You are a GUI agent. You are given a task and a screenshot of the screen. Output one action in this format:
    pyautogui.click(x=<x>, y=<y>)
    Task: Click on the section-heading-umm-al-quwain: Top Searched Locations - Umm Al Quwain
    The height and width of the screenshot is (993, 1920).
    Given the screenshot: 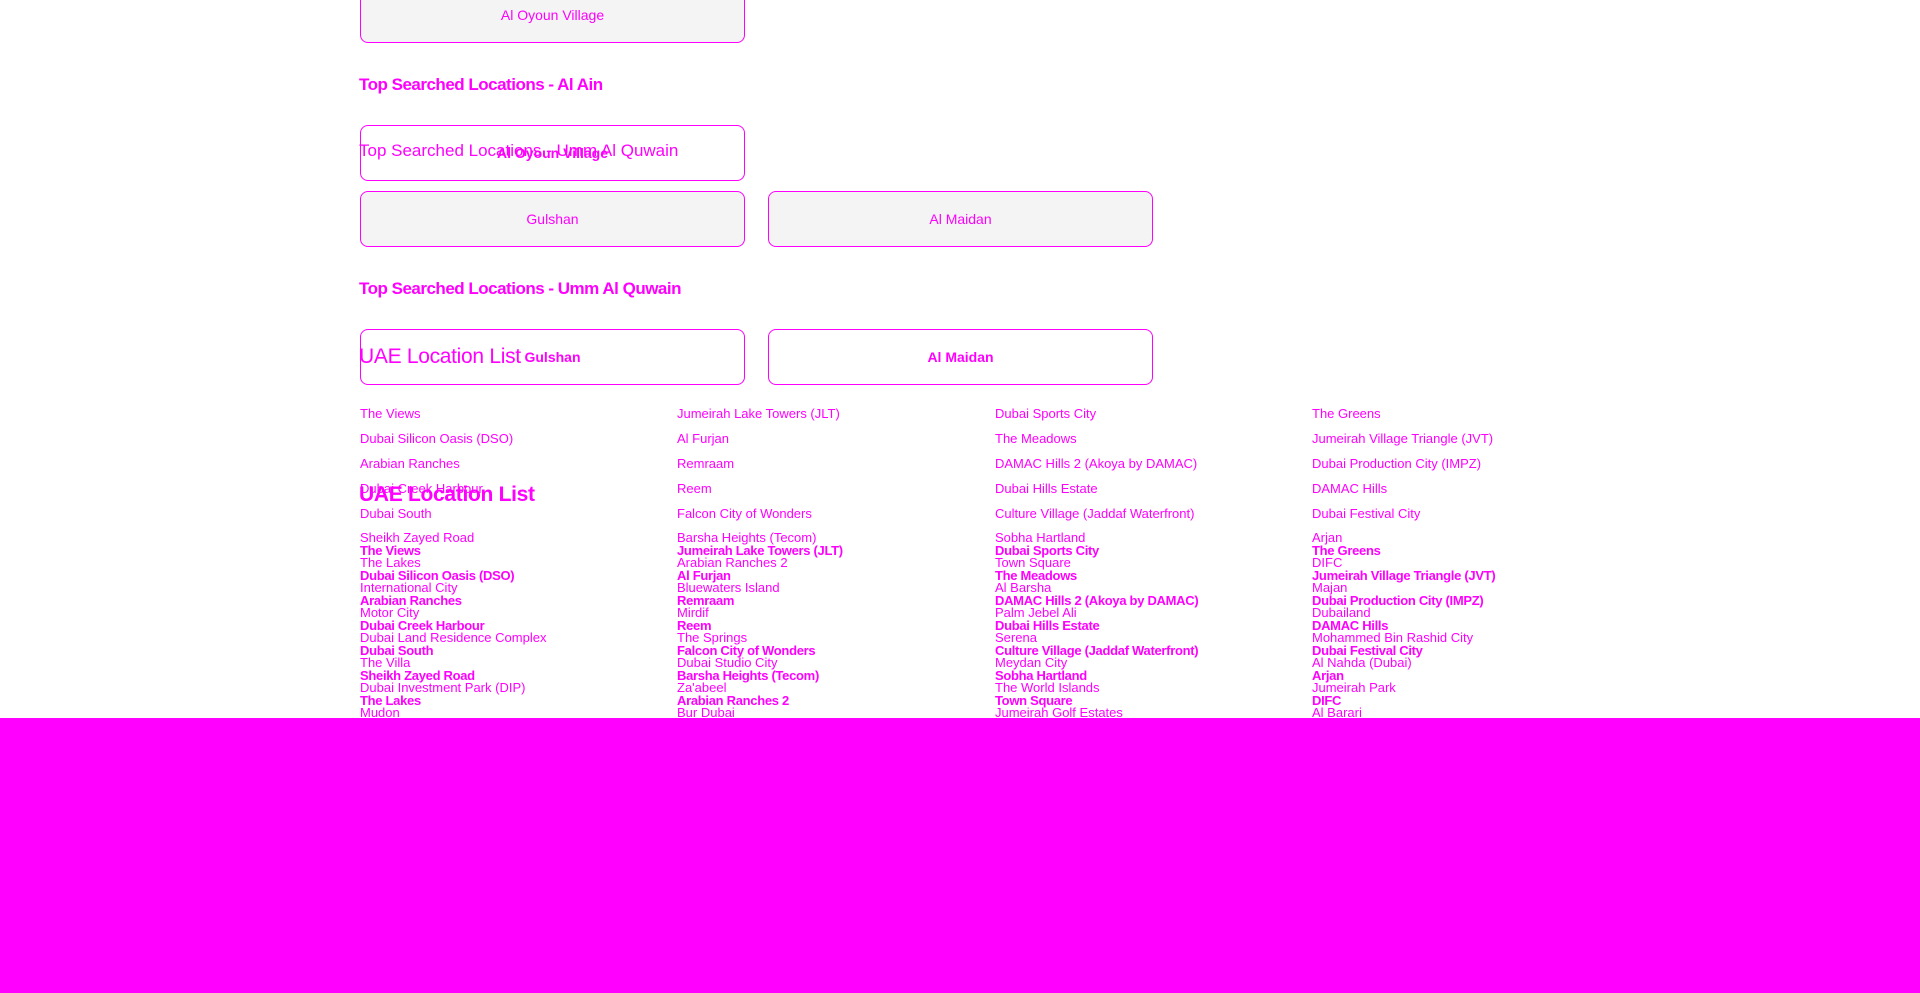 What is the action you would take?
    pyautogui.click(x=519, y=150)
    